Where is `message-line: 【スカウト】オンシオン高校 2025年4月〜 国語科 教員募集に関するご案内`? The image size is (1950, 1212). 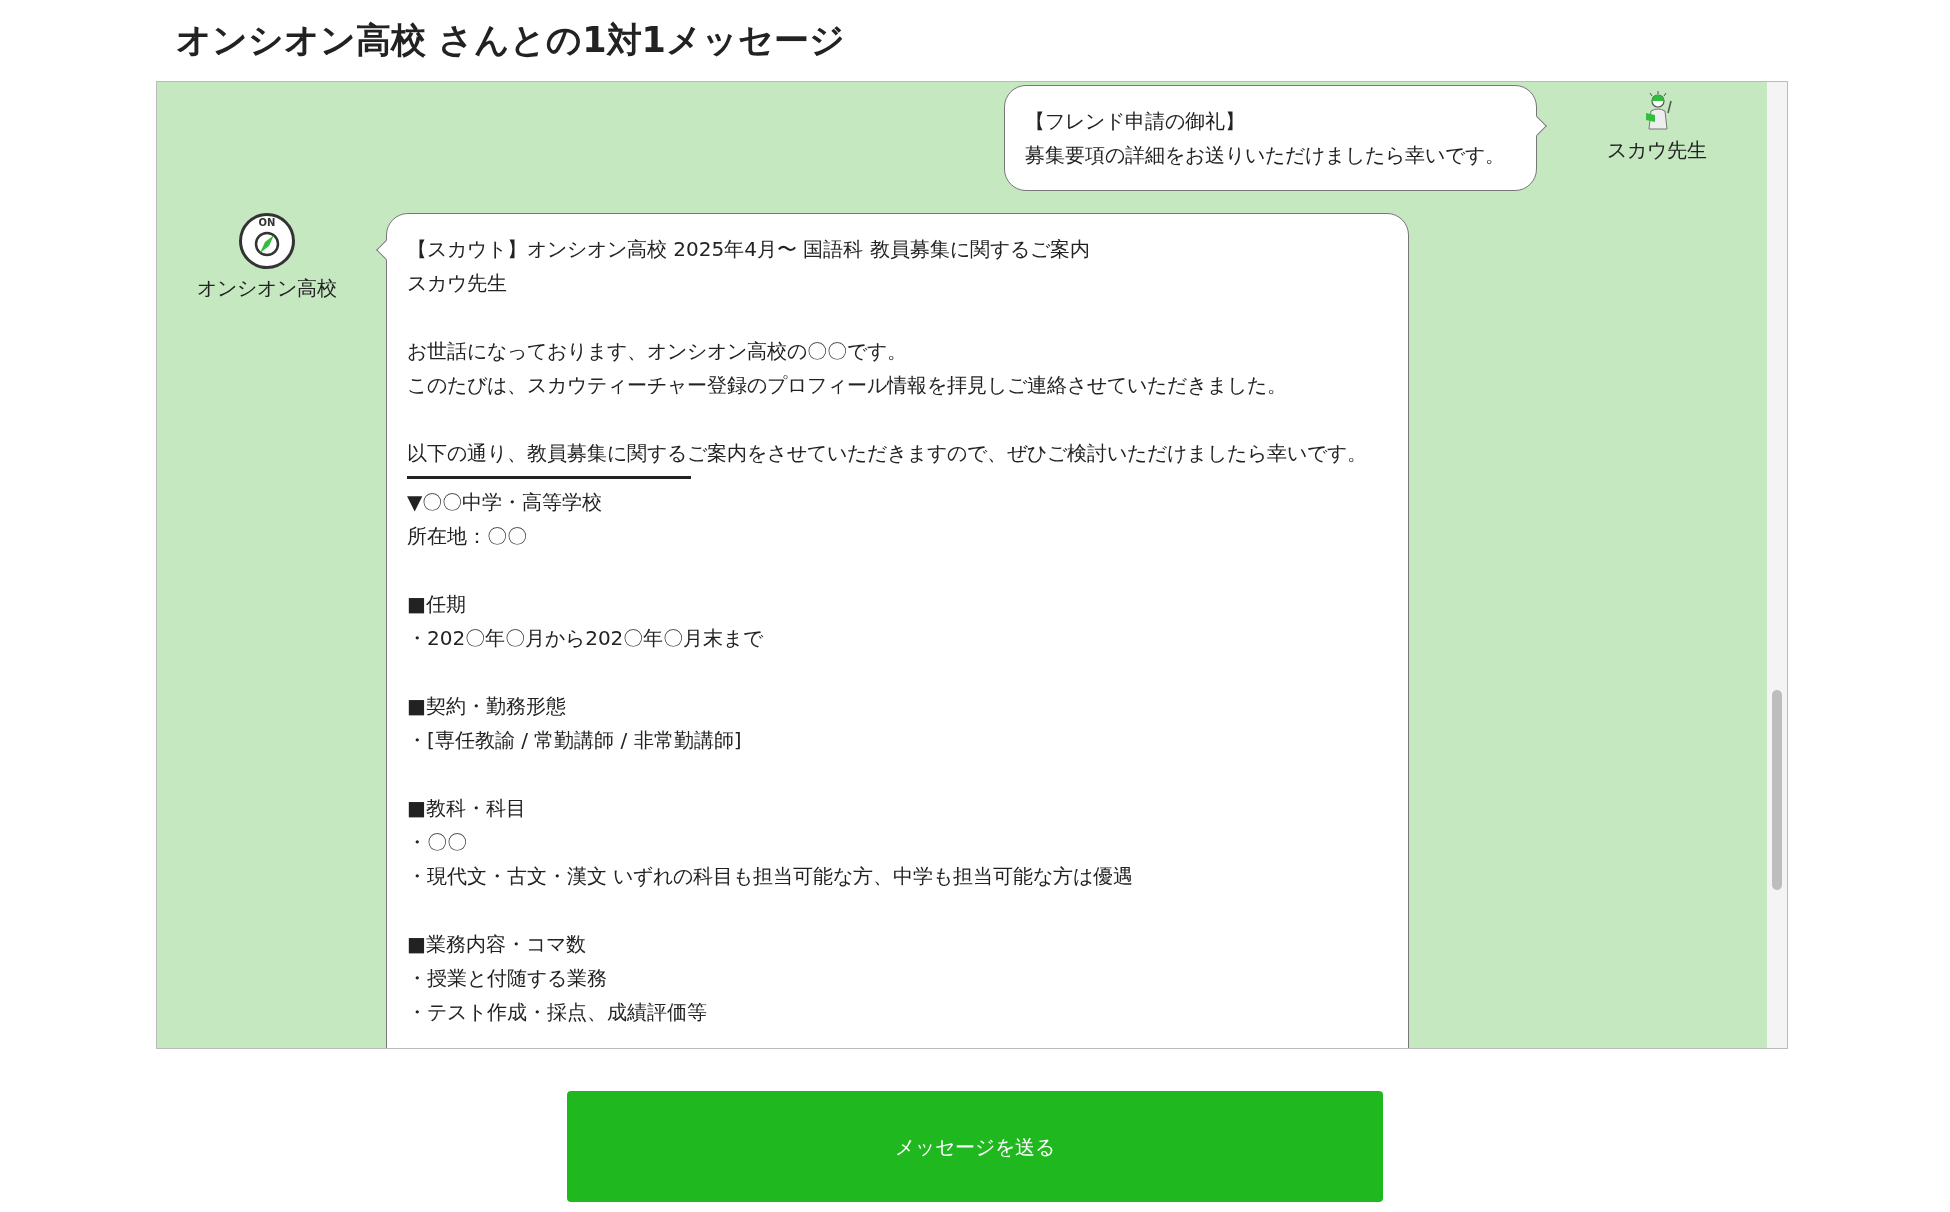 message-line: 【スカウト】オンシオン高校 2025年4月〜 国語科 教員募集に関するご案内 is located at coordinates (749, 249).